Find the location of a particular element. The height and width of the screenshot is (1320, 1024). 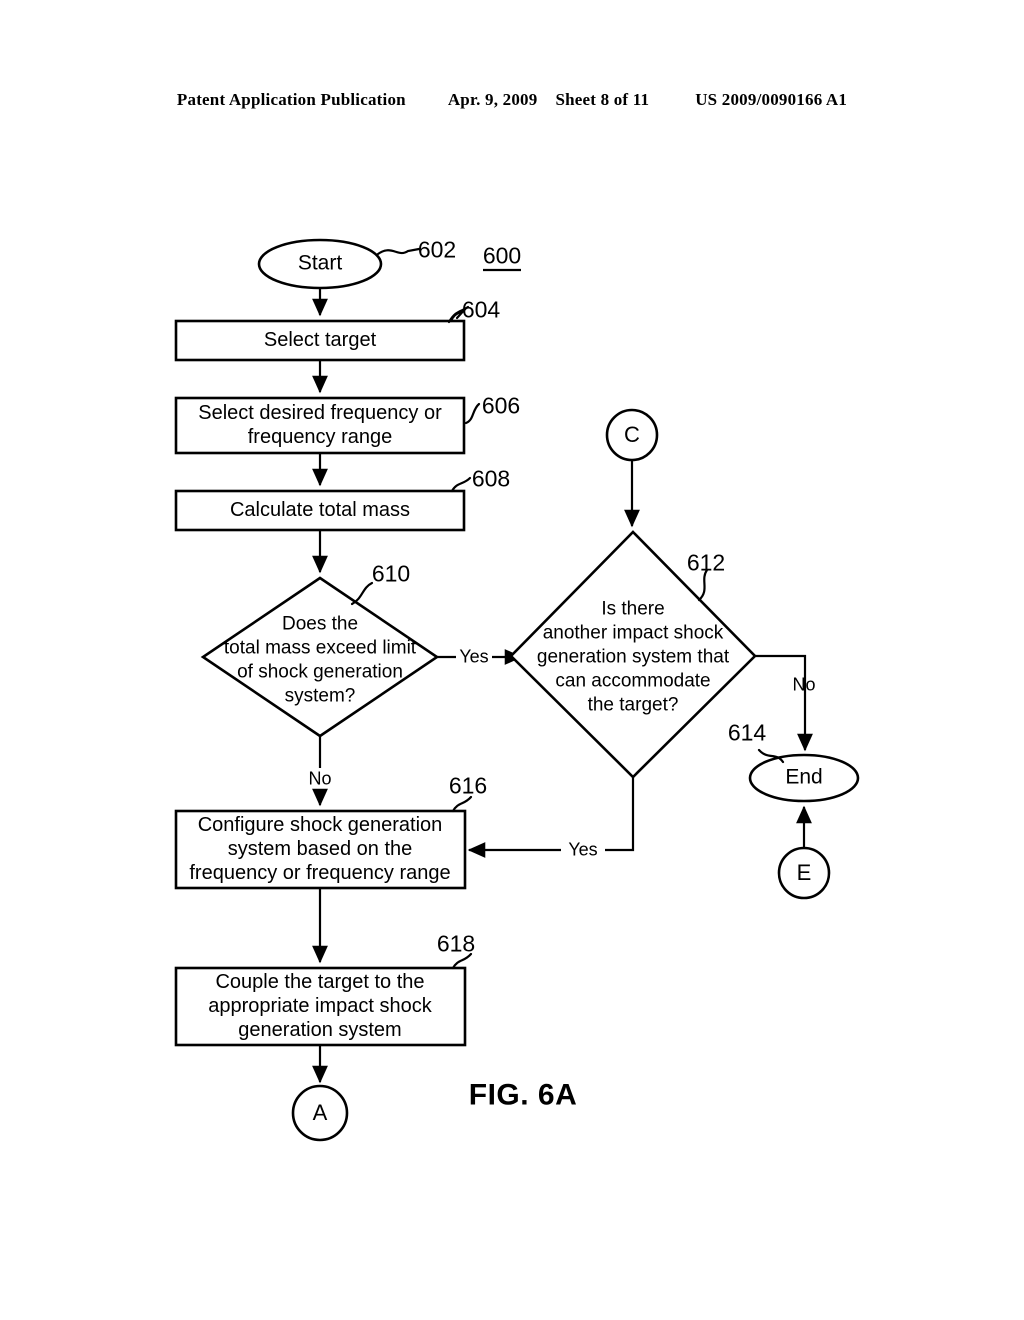

decision-another-label-line1: Is there is located at coordinates (633, 609).